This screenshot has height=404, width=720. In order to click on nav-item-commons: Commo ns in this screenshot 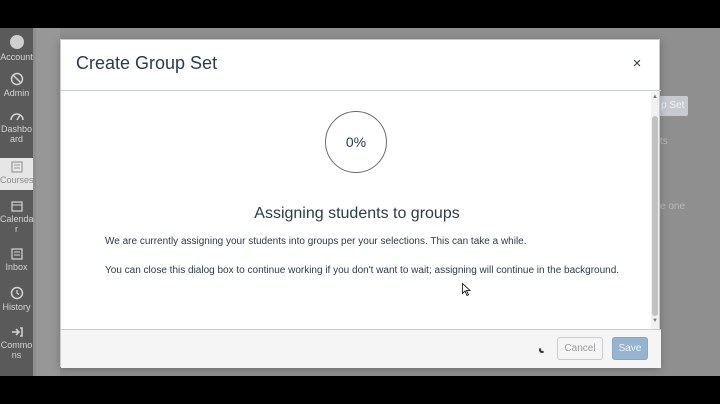, I will do `click(16, 343)`.